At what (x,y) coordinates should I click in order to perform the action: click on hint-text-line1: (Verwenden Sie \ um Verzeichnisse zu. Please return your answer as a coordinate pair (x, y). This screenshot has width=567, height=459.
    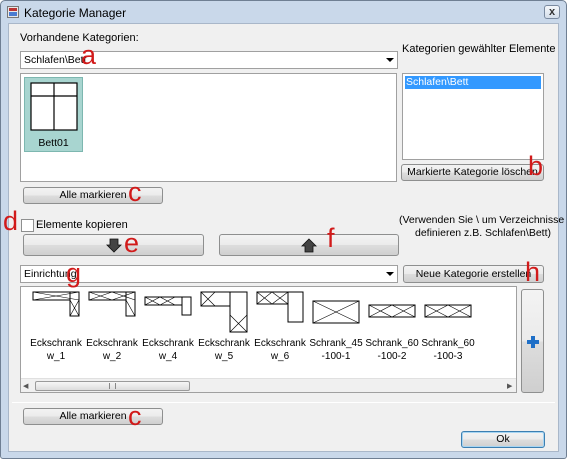
    Looking at the image, I should click on (483, 220).